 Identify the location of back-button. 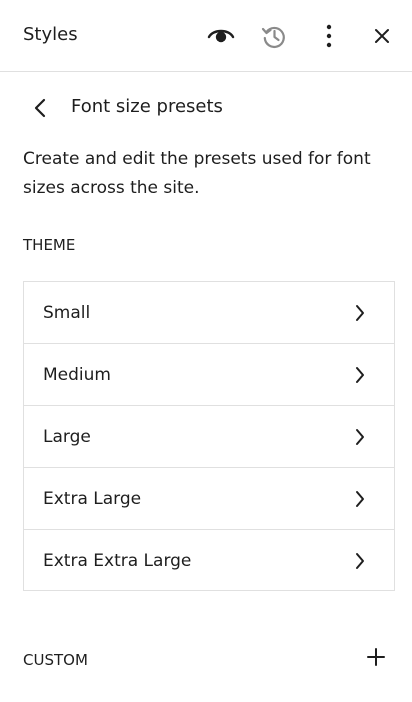
(40, 108).